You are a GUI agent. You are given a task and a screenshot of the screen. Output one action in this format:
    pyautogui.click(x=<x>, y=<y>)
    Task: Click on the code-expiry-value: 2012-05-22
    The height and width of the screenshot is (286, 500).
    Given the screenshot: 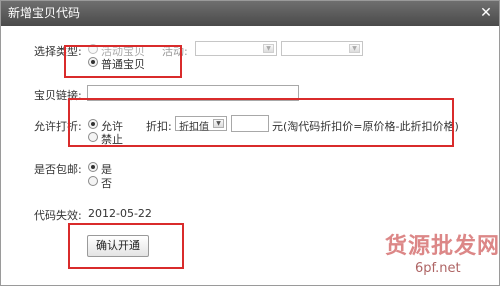 What is the action you would take?
    pyautogui.click(x=120, y=213)
    